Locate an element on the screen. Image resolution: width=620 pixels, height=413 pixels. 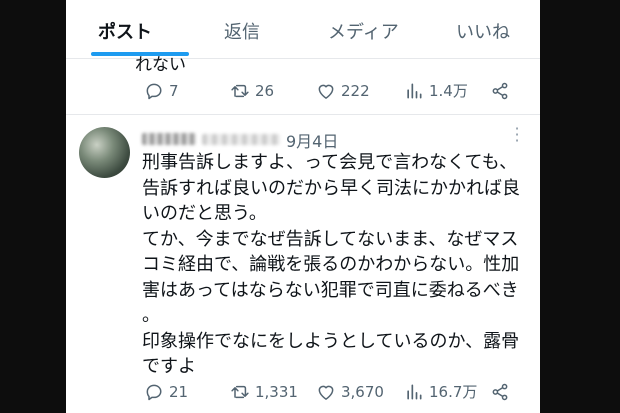
post-text-line: ですよ is located at coordinates (169, 366).